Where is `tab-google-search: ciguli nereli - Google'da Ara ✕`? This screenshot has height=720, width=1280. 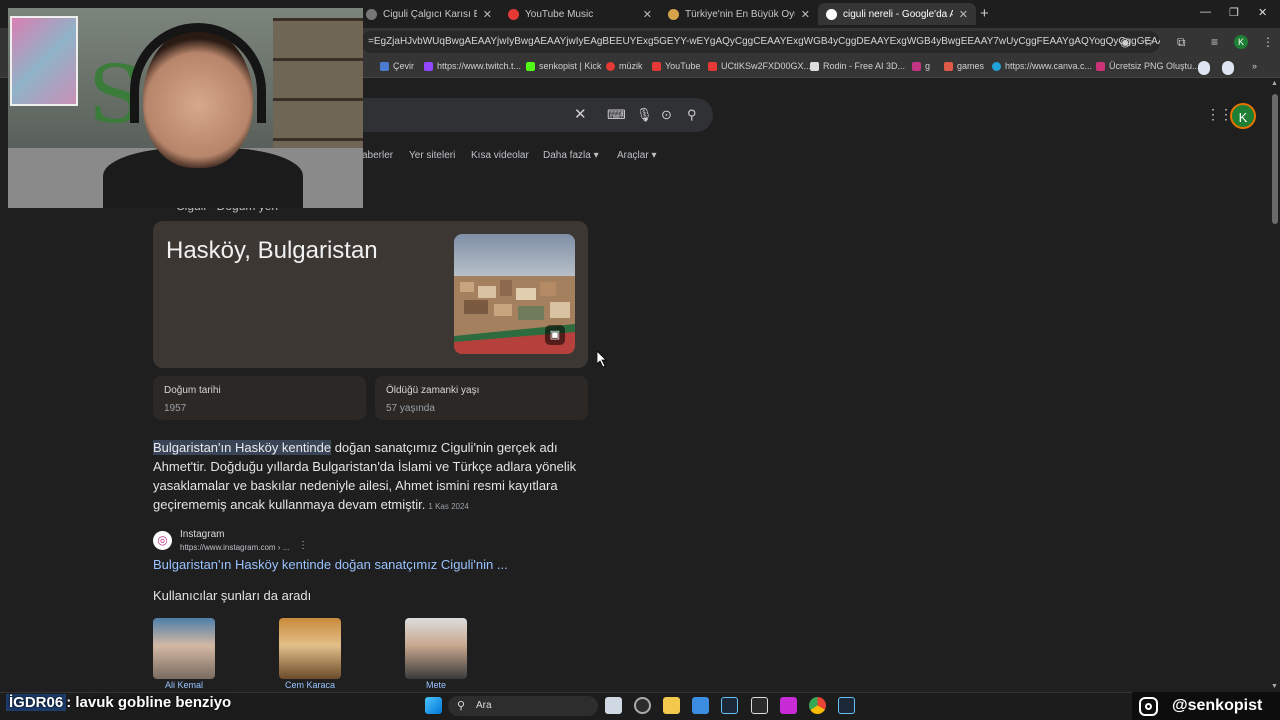 tab-google-search: ciguli nereli - Google'da Ara ✕ is located at coordinates (897, 14).